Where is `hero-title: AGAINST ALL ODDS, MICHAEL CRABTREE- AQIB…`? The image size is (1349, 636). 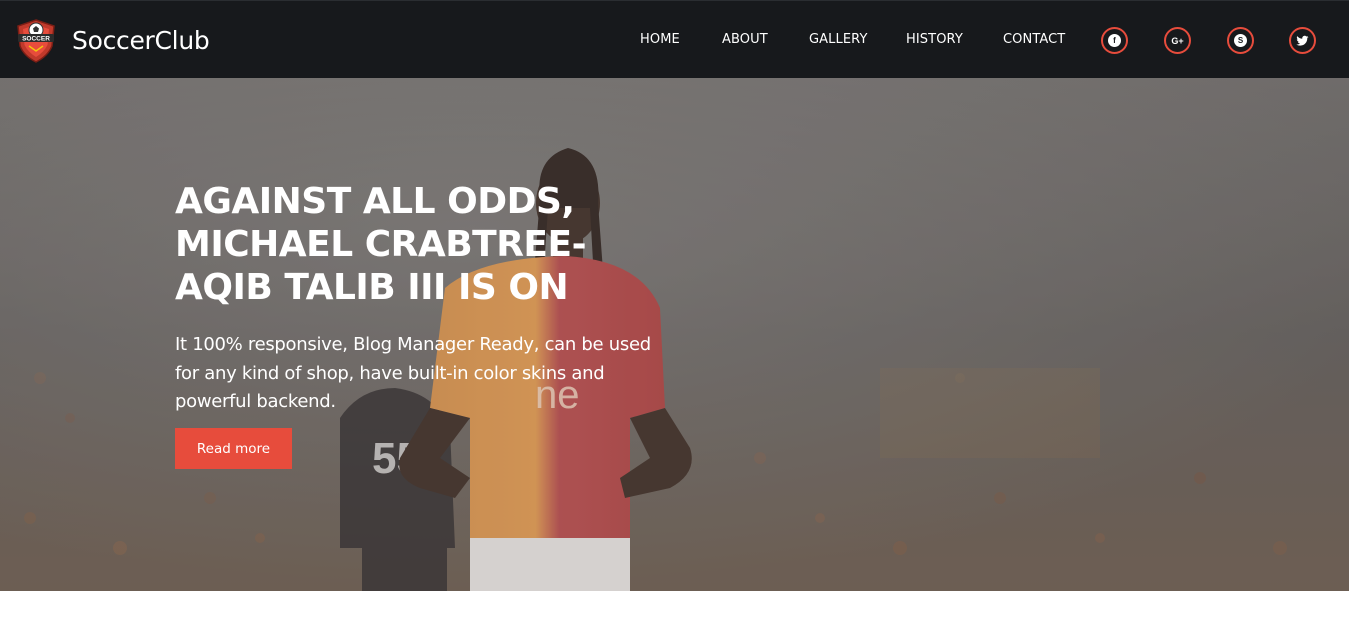 hero-title: AGAINST ALL ODDS, MICHAEL CRABTREE- AQIB… is located at coordinates (381, 244).